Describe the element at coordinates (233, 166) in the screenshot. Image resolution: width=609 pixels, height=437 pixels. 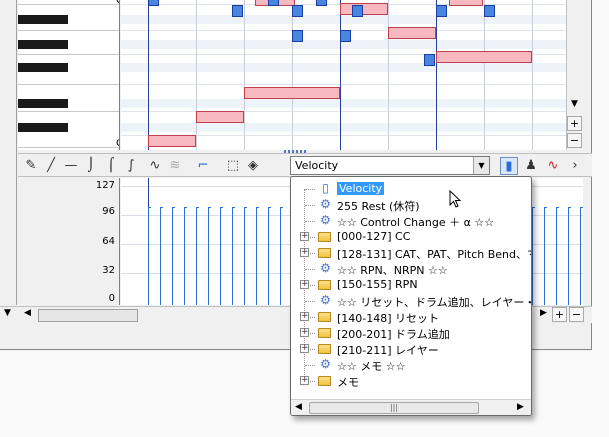
I see `select-rect-icon: ⬚` at that location.